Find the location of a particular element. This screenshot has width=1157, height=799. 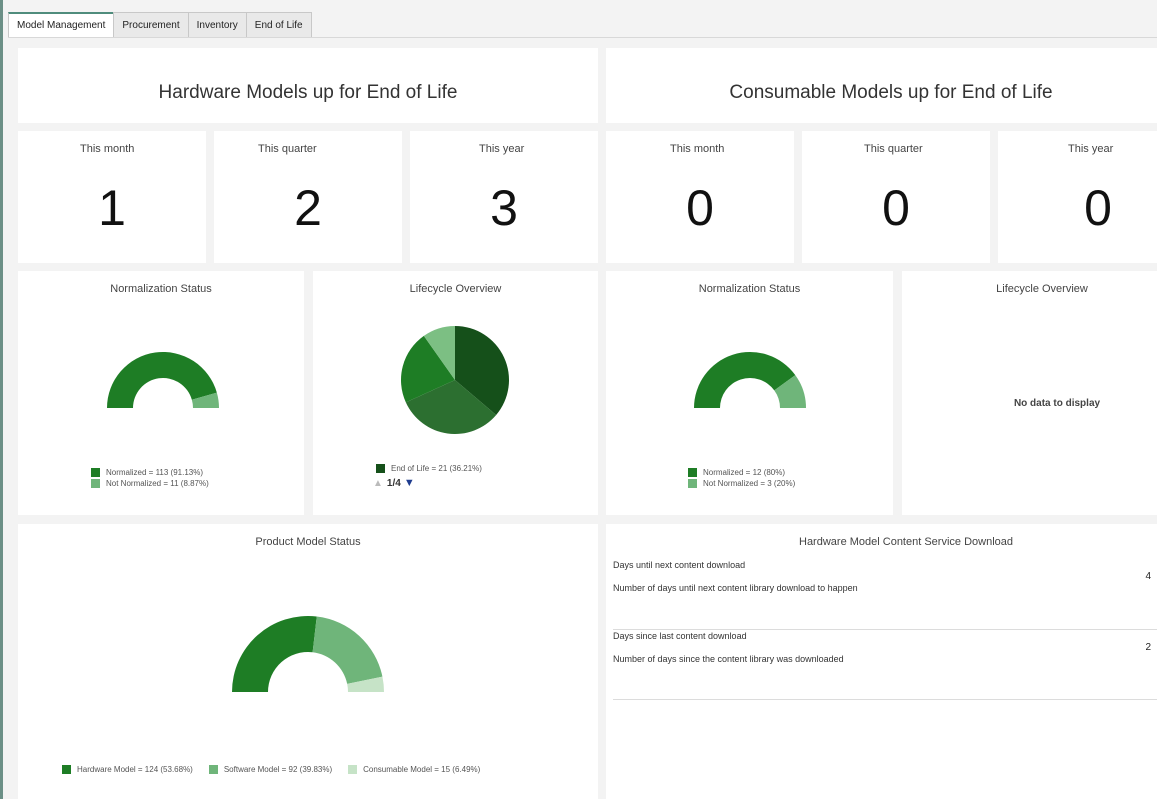

tab-model-management: Model Management is located at coordinates (61, 25).